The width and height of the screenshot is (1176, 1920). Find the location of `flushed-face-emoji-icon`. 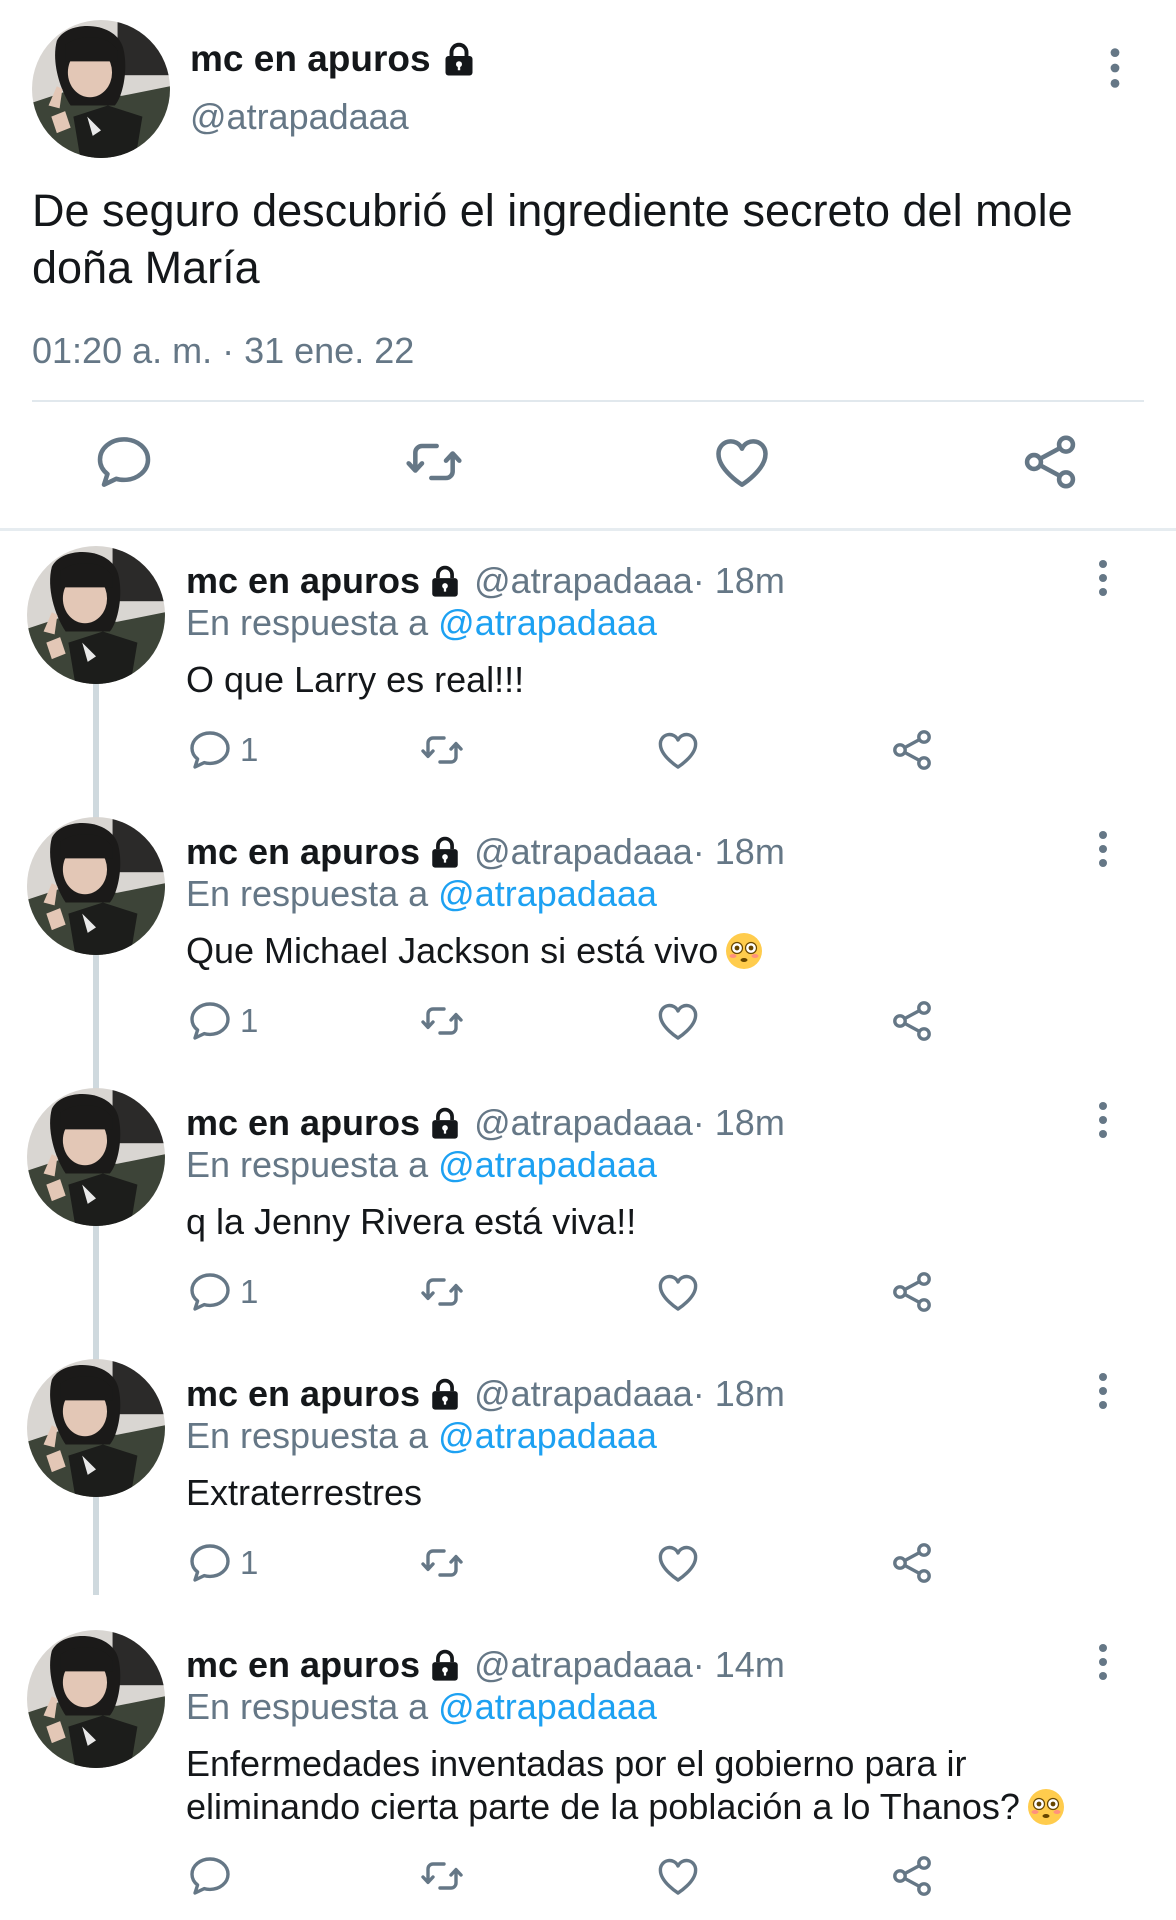

flushed-face-emoji-icon is located at coordinates (1046, 1807).